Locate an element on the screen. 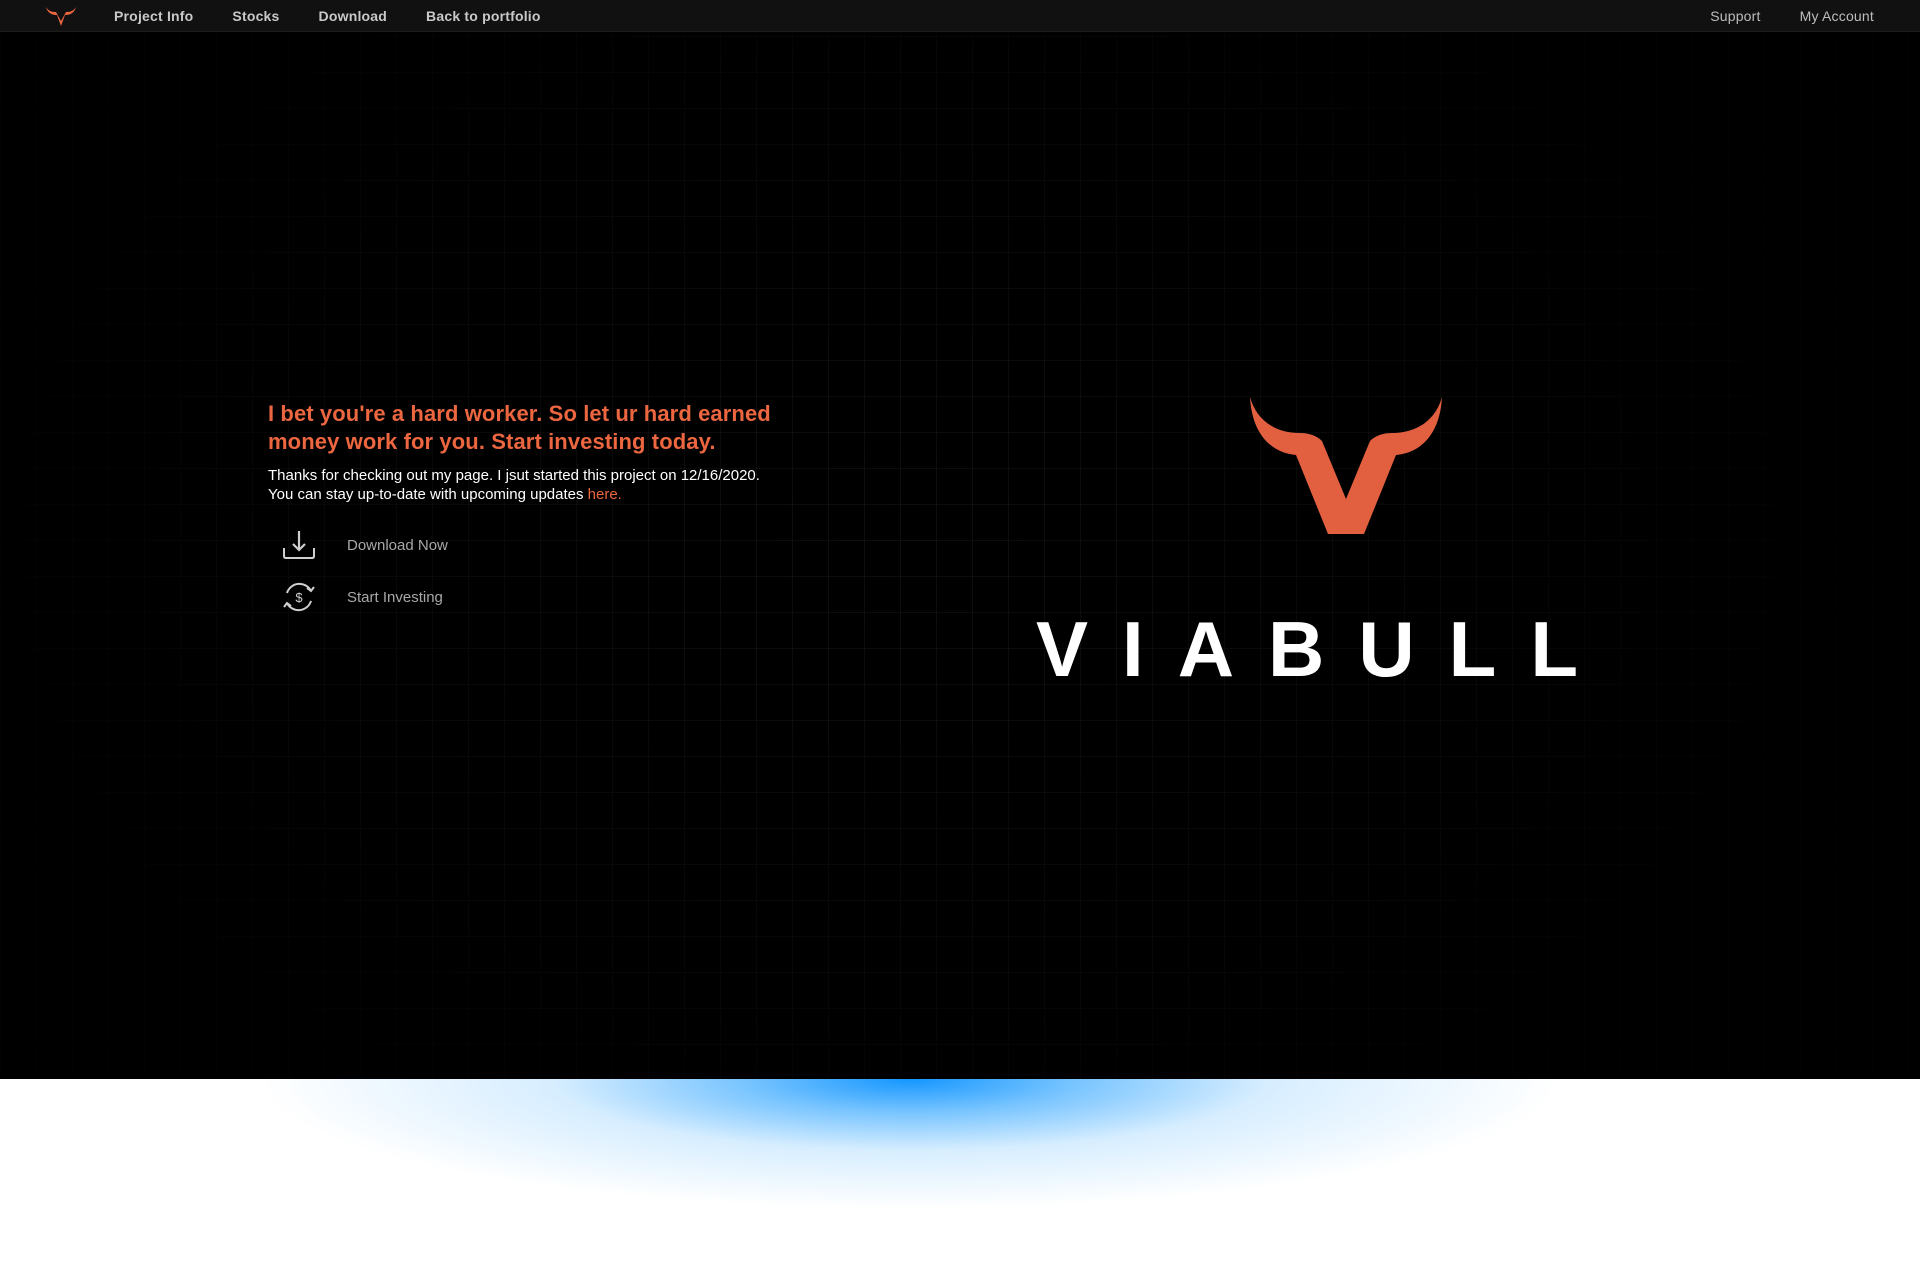 The height and width of the screenshot is (1276, 1920). bull-horns-logo-icon is located at coordinates (1346, 465).